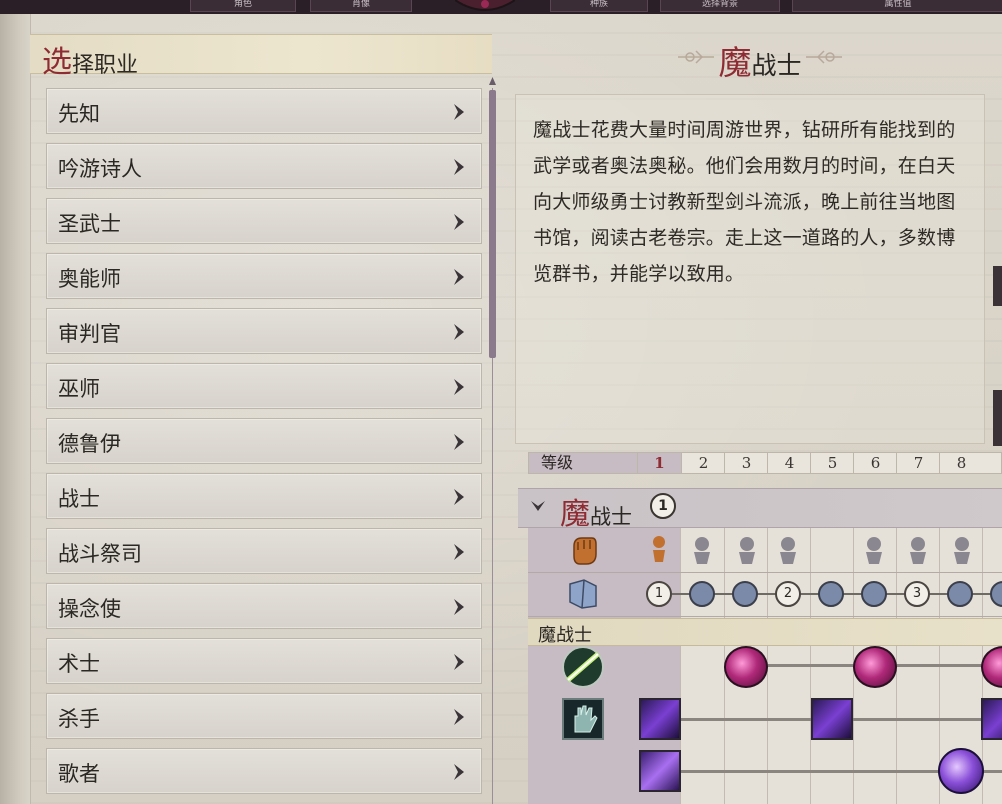  What do you see at coordinates (100, 169) in the screenshot?
I see `class-label: 吟游诗人` at bounding box center [100, 169].